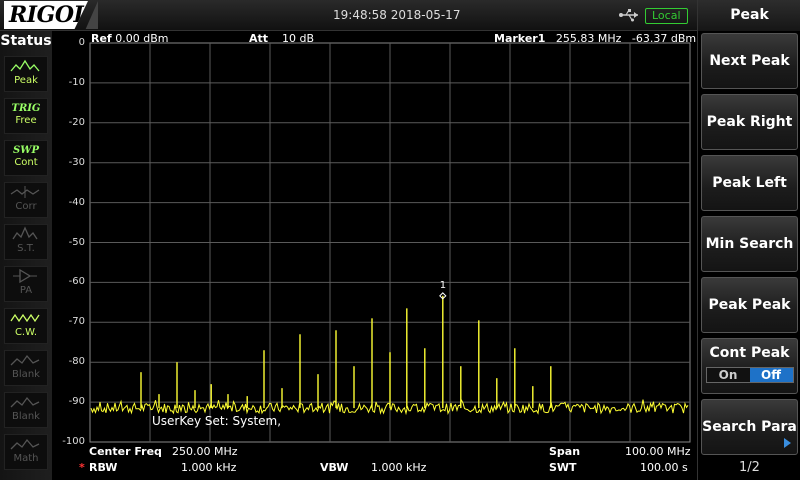 The image size is (800, 480). I want to click on corr-icon, so click(25, 192).